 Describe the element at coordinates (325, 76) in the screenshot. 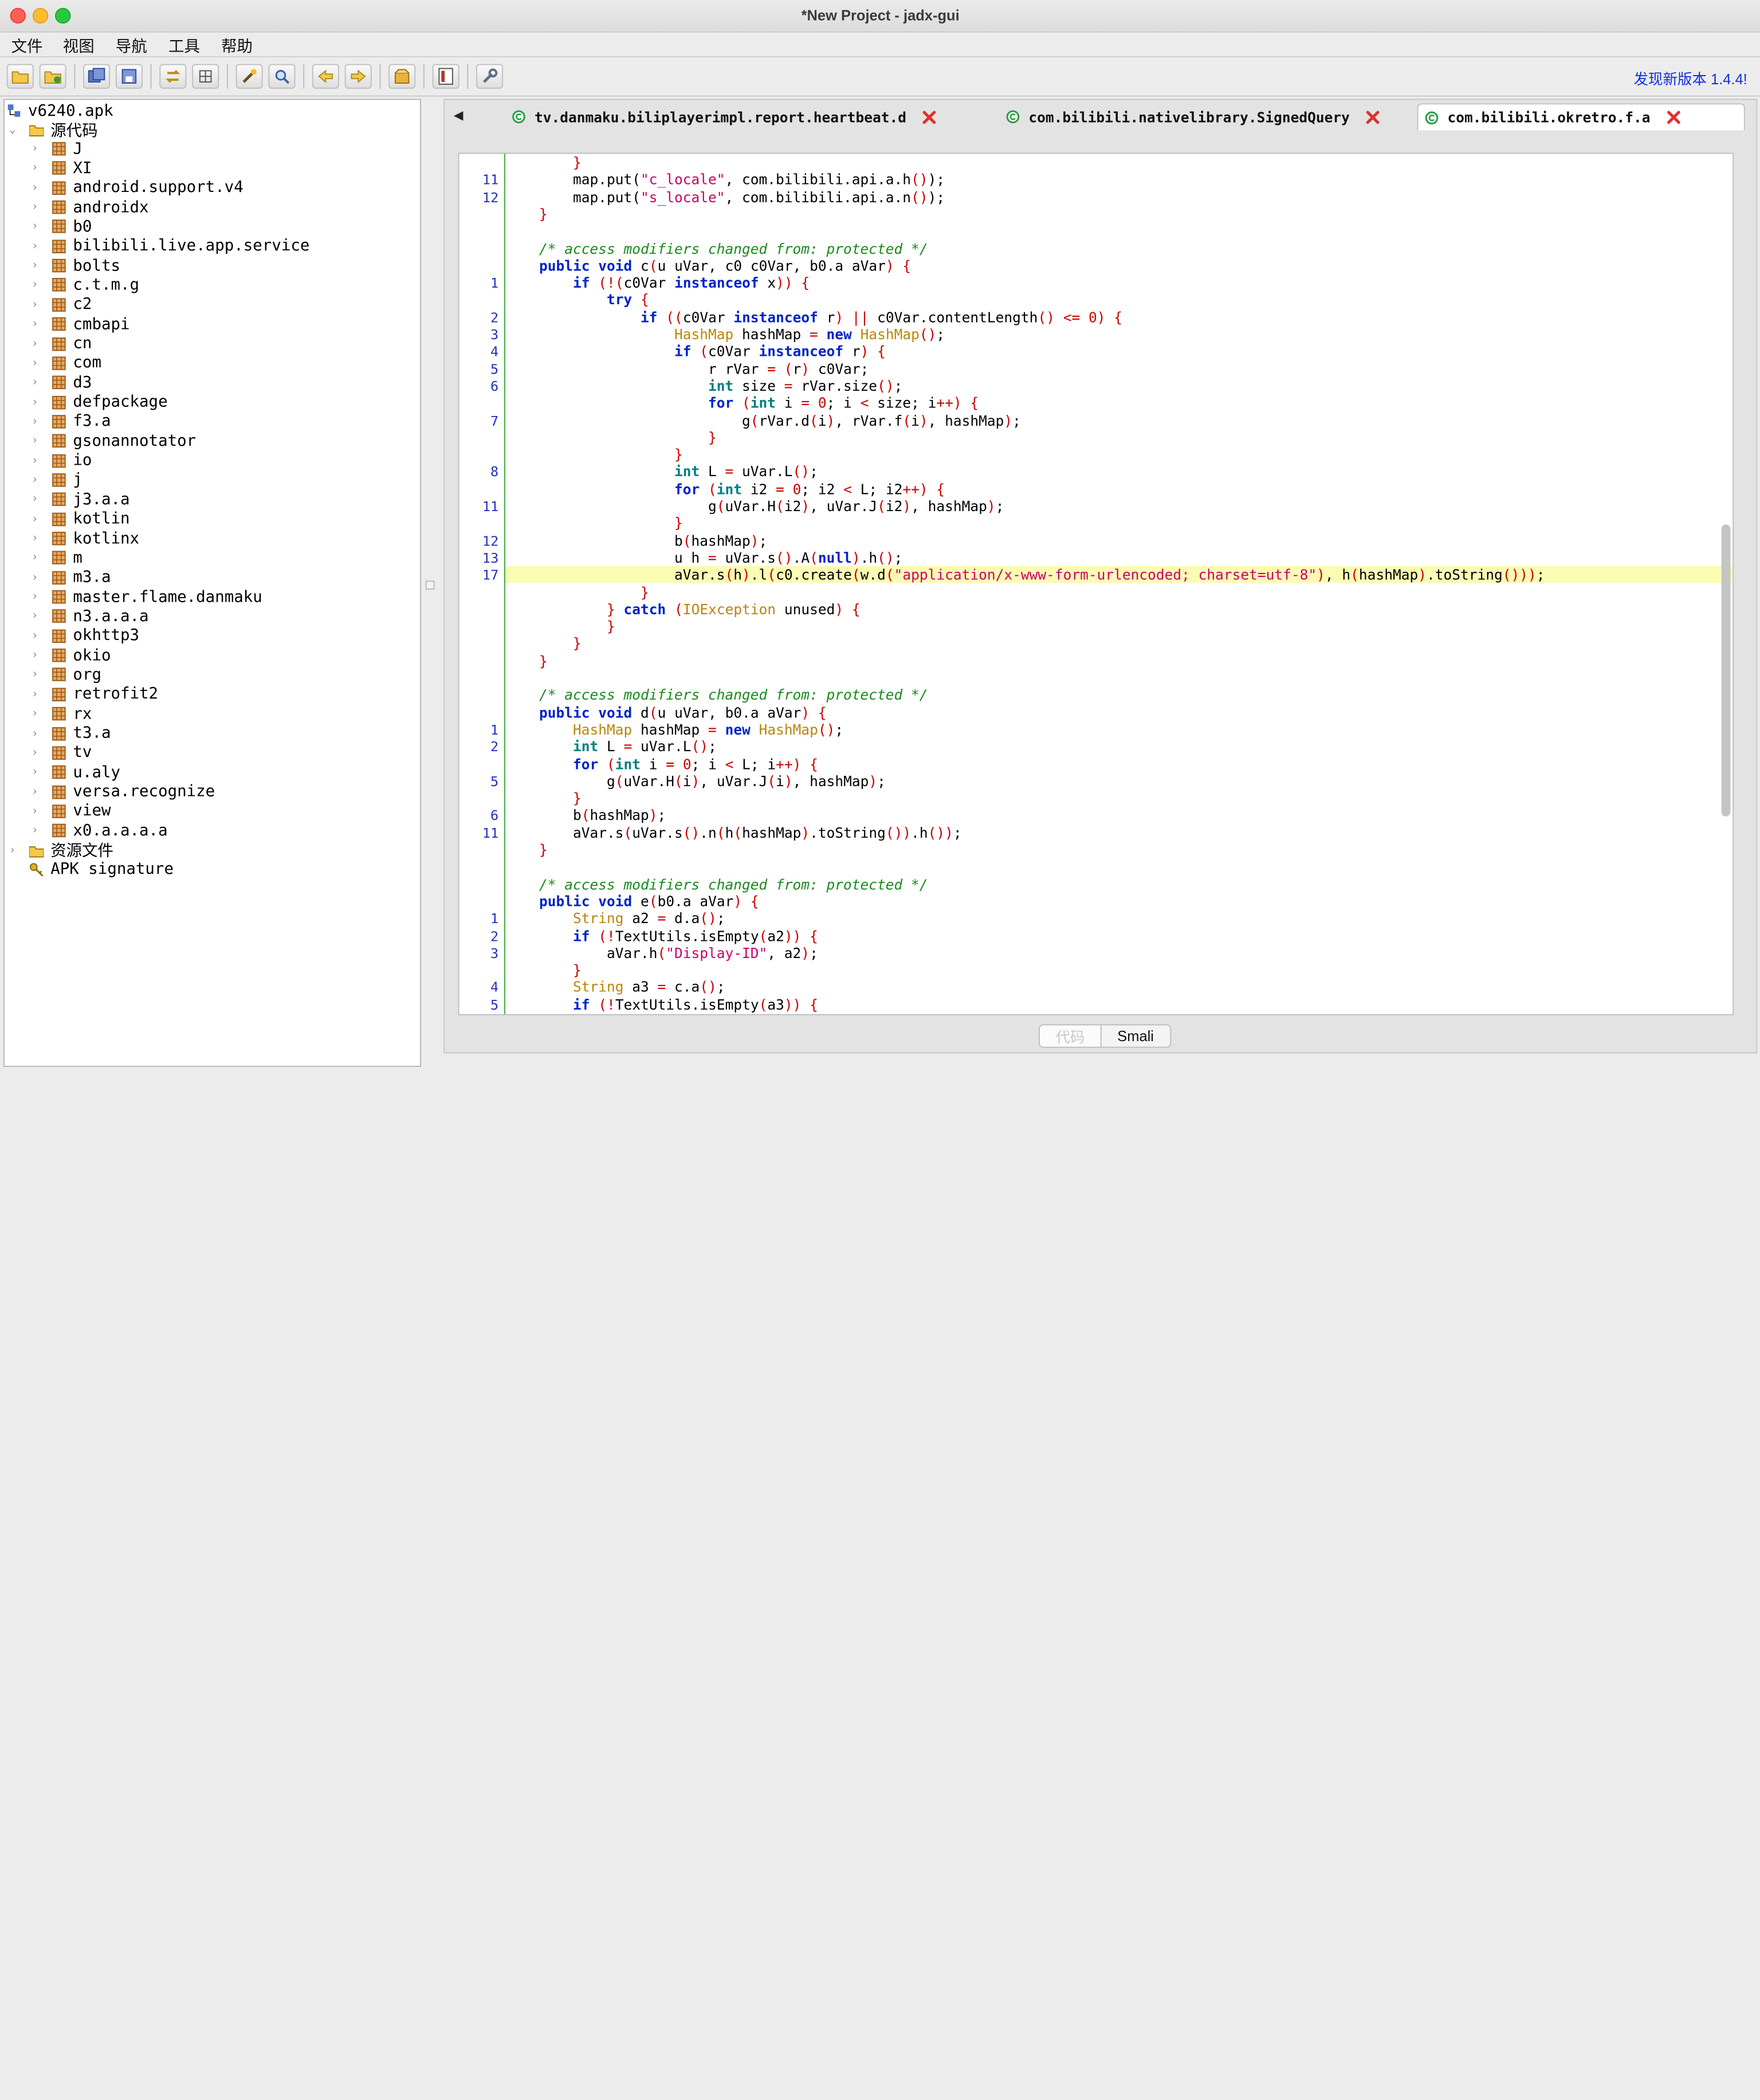

I see `back-button` at that location.